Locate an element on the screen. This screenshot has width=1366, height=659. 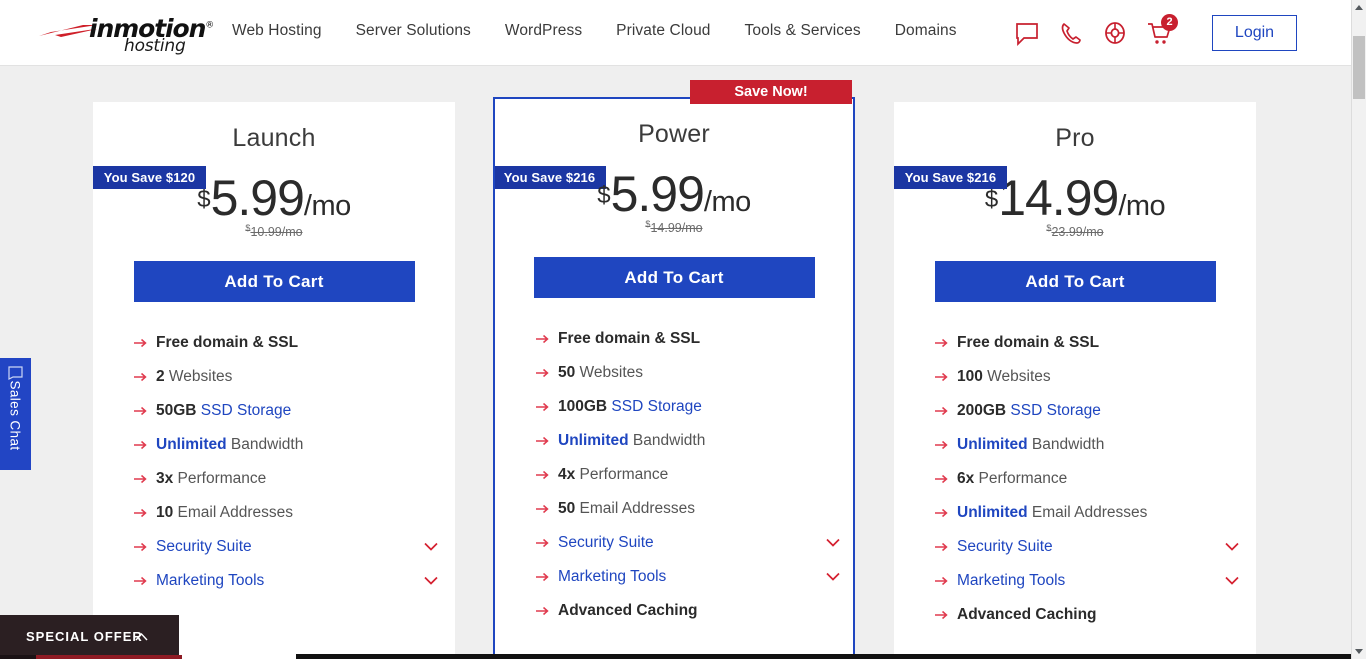
original-price-amount: 10.99/mo is located at coordinates (276, 232).